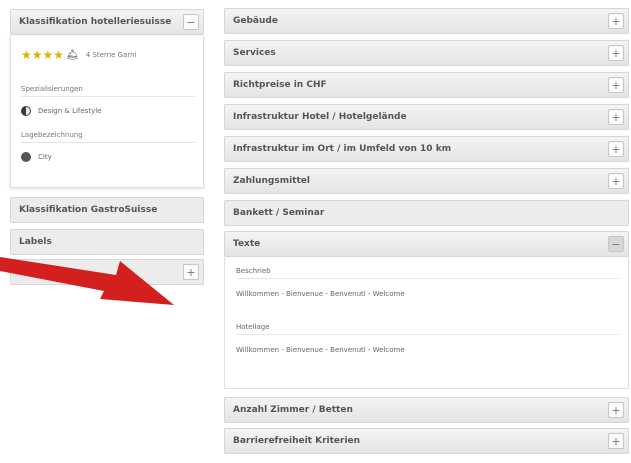 Image resolution: width=631 pixels, height=463 pixels. I want to click on accordion-klassifikation-gastrosuisse: Klassifikation GastroSuisse, so click(107, 210).